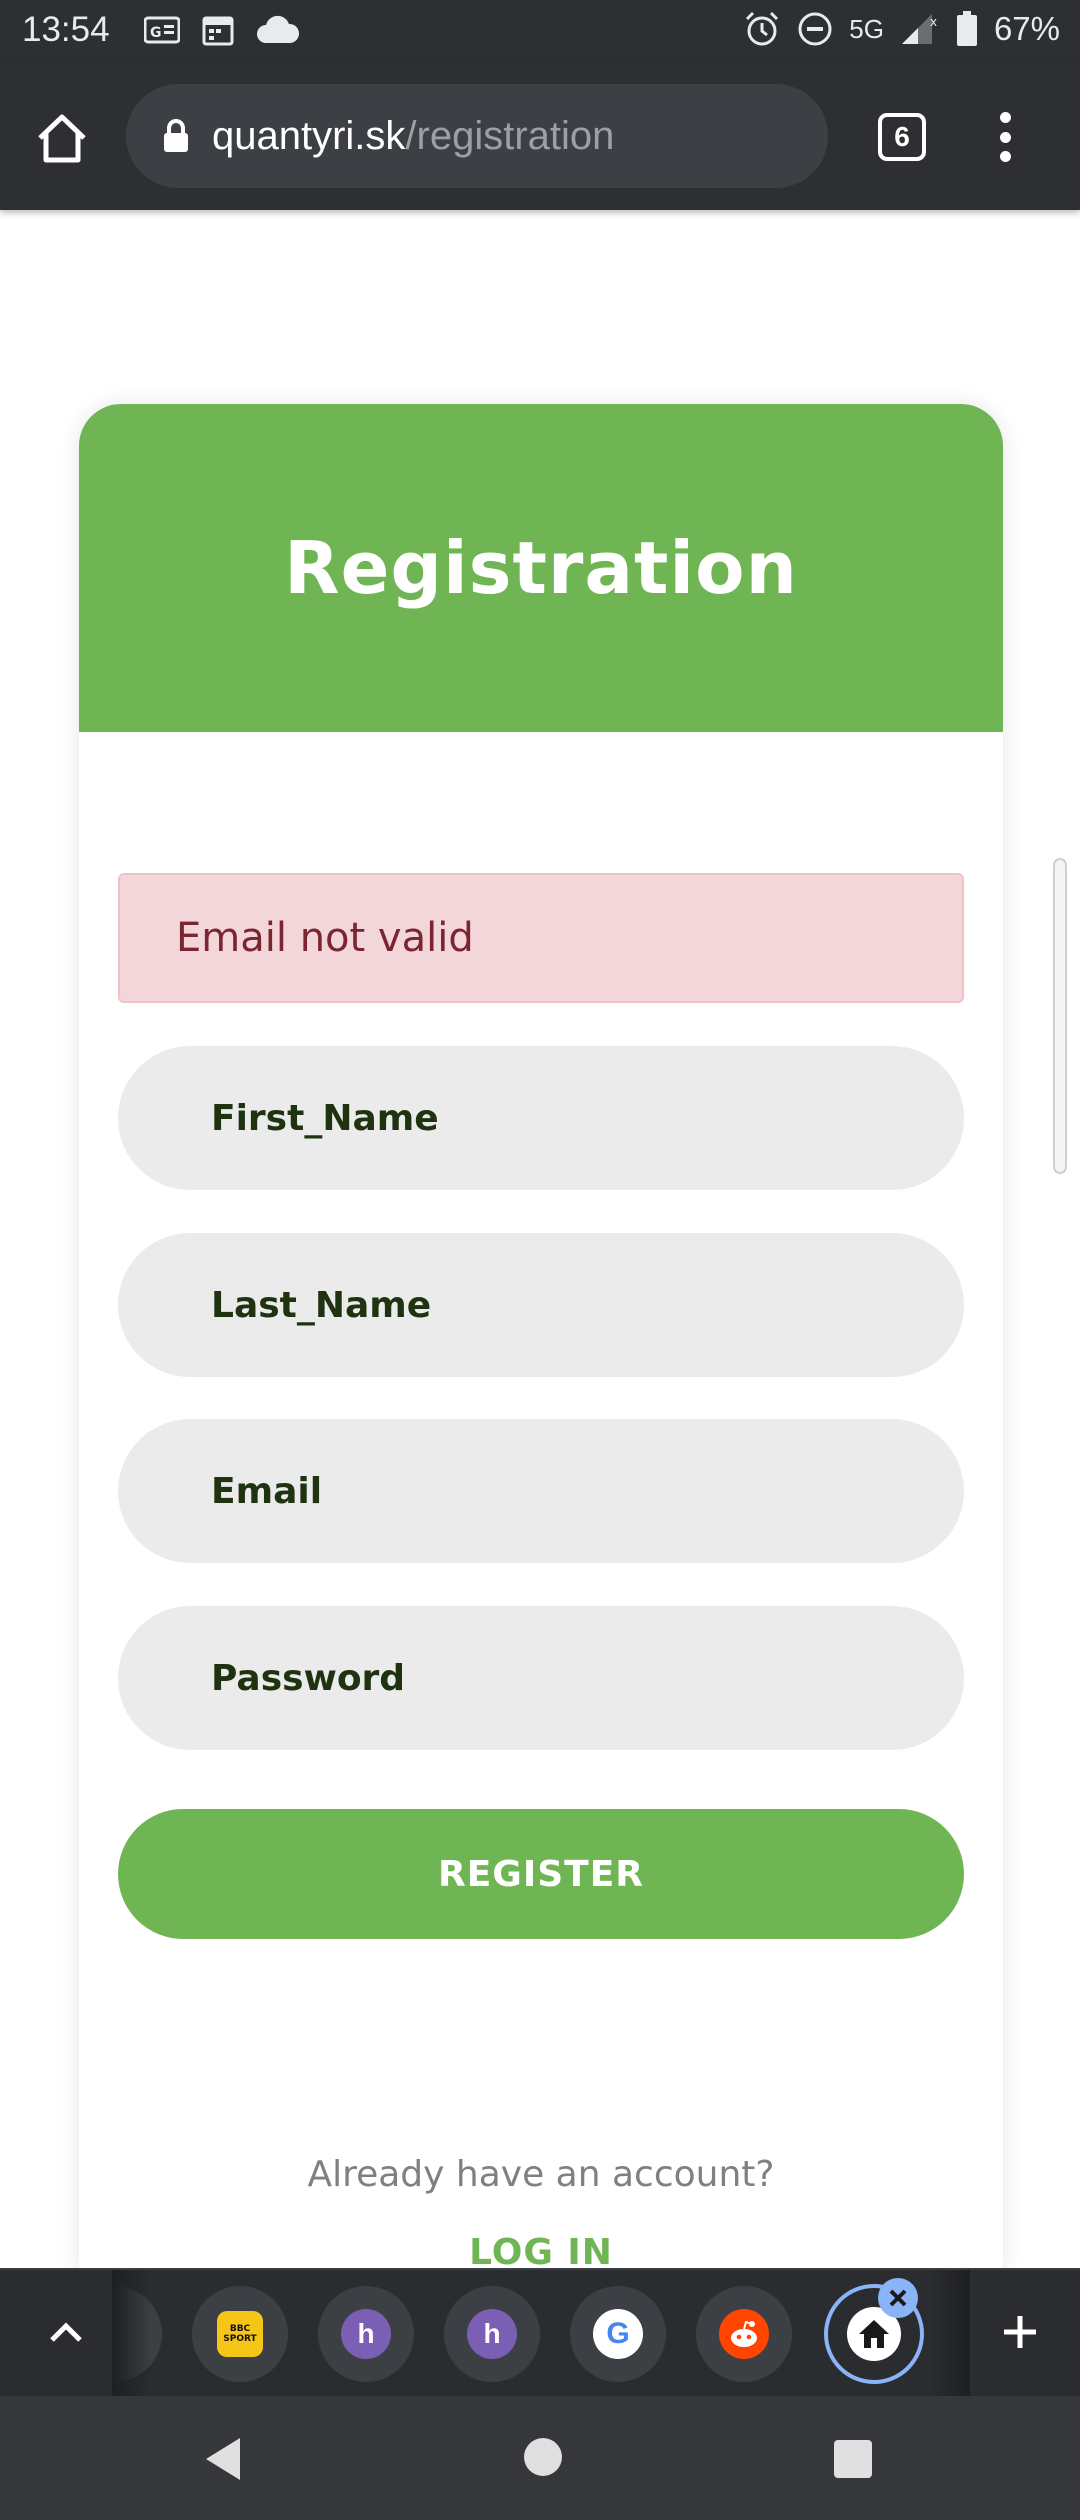 Image resolution: width=1080 pixels, height=2520 pixels. What do you see at coordinates (541, 2174) in the screenshot?
I see `login-prompt: Already have an account?` at bounding box center [541, 2174].